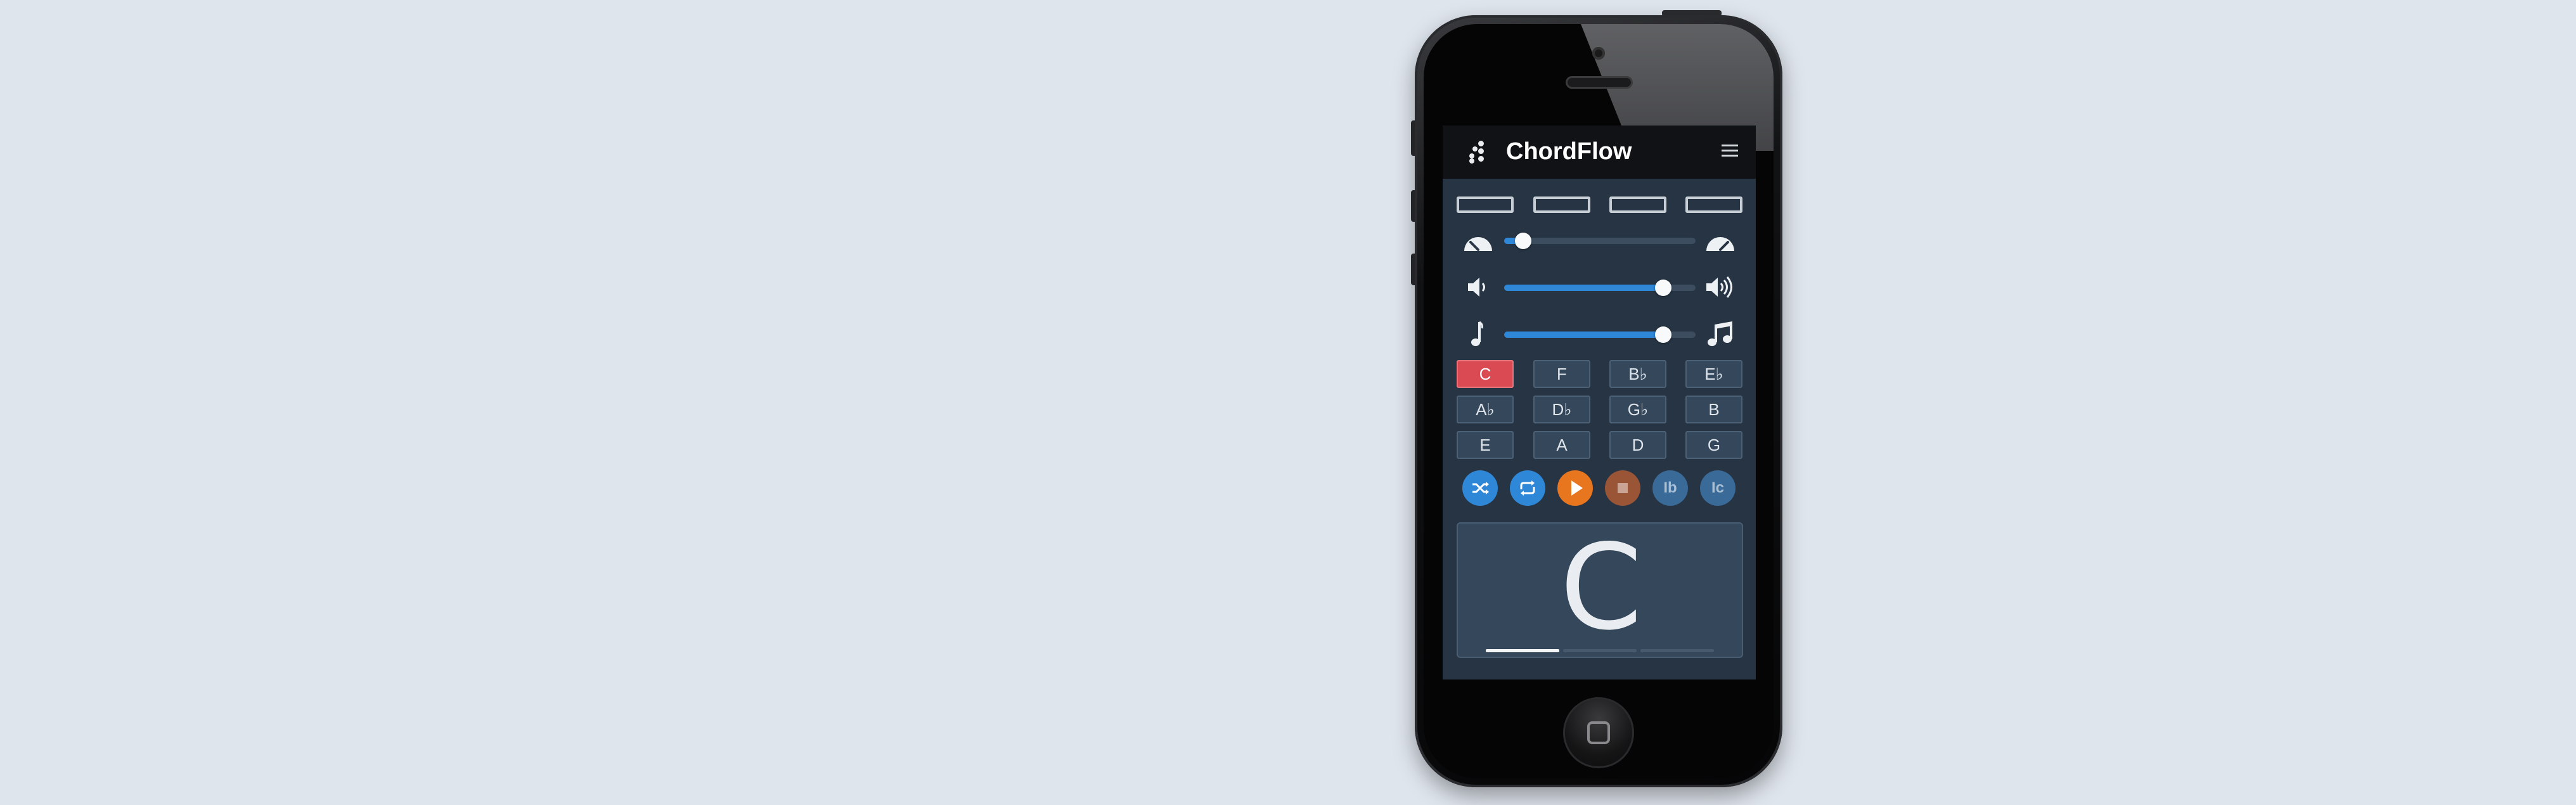  What do you see at coordinates (1720, 334) in the screenshot?
I see `double-note-icon` at bounding box center [1720, 334].